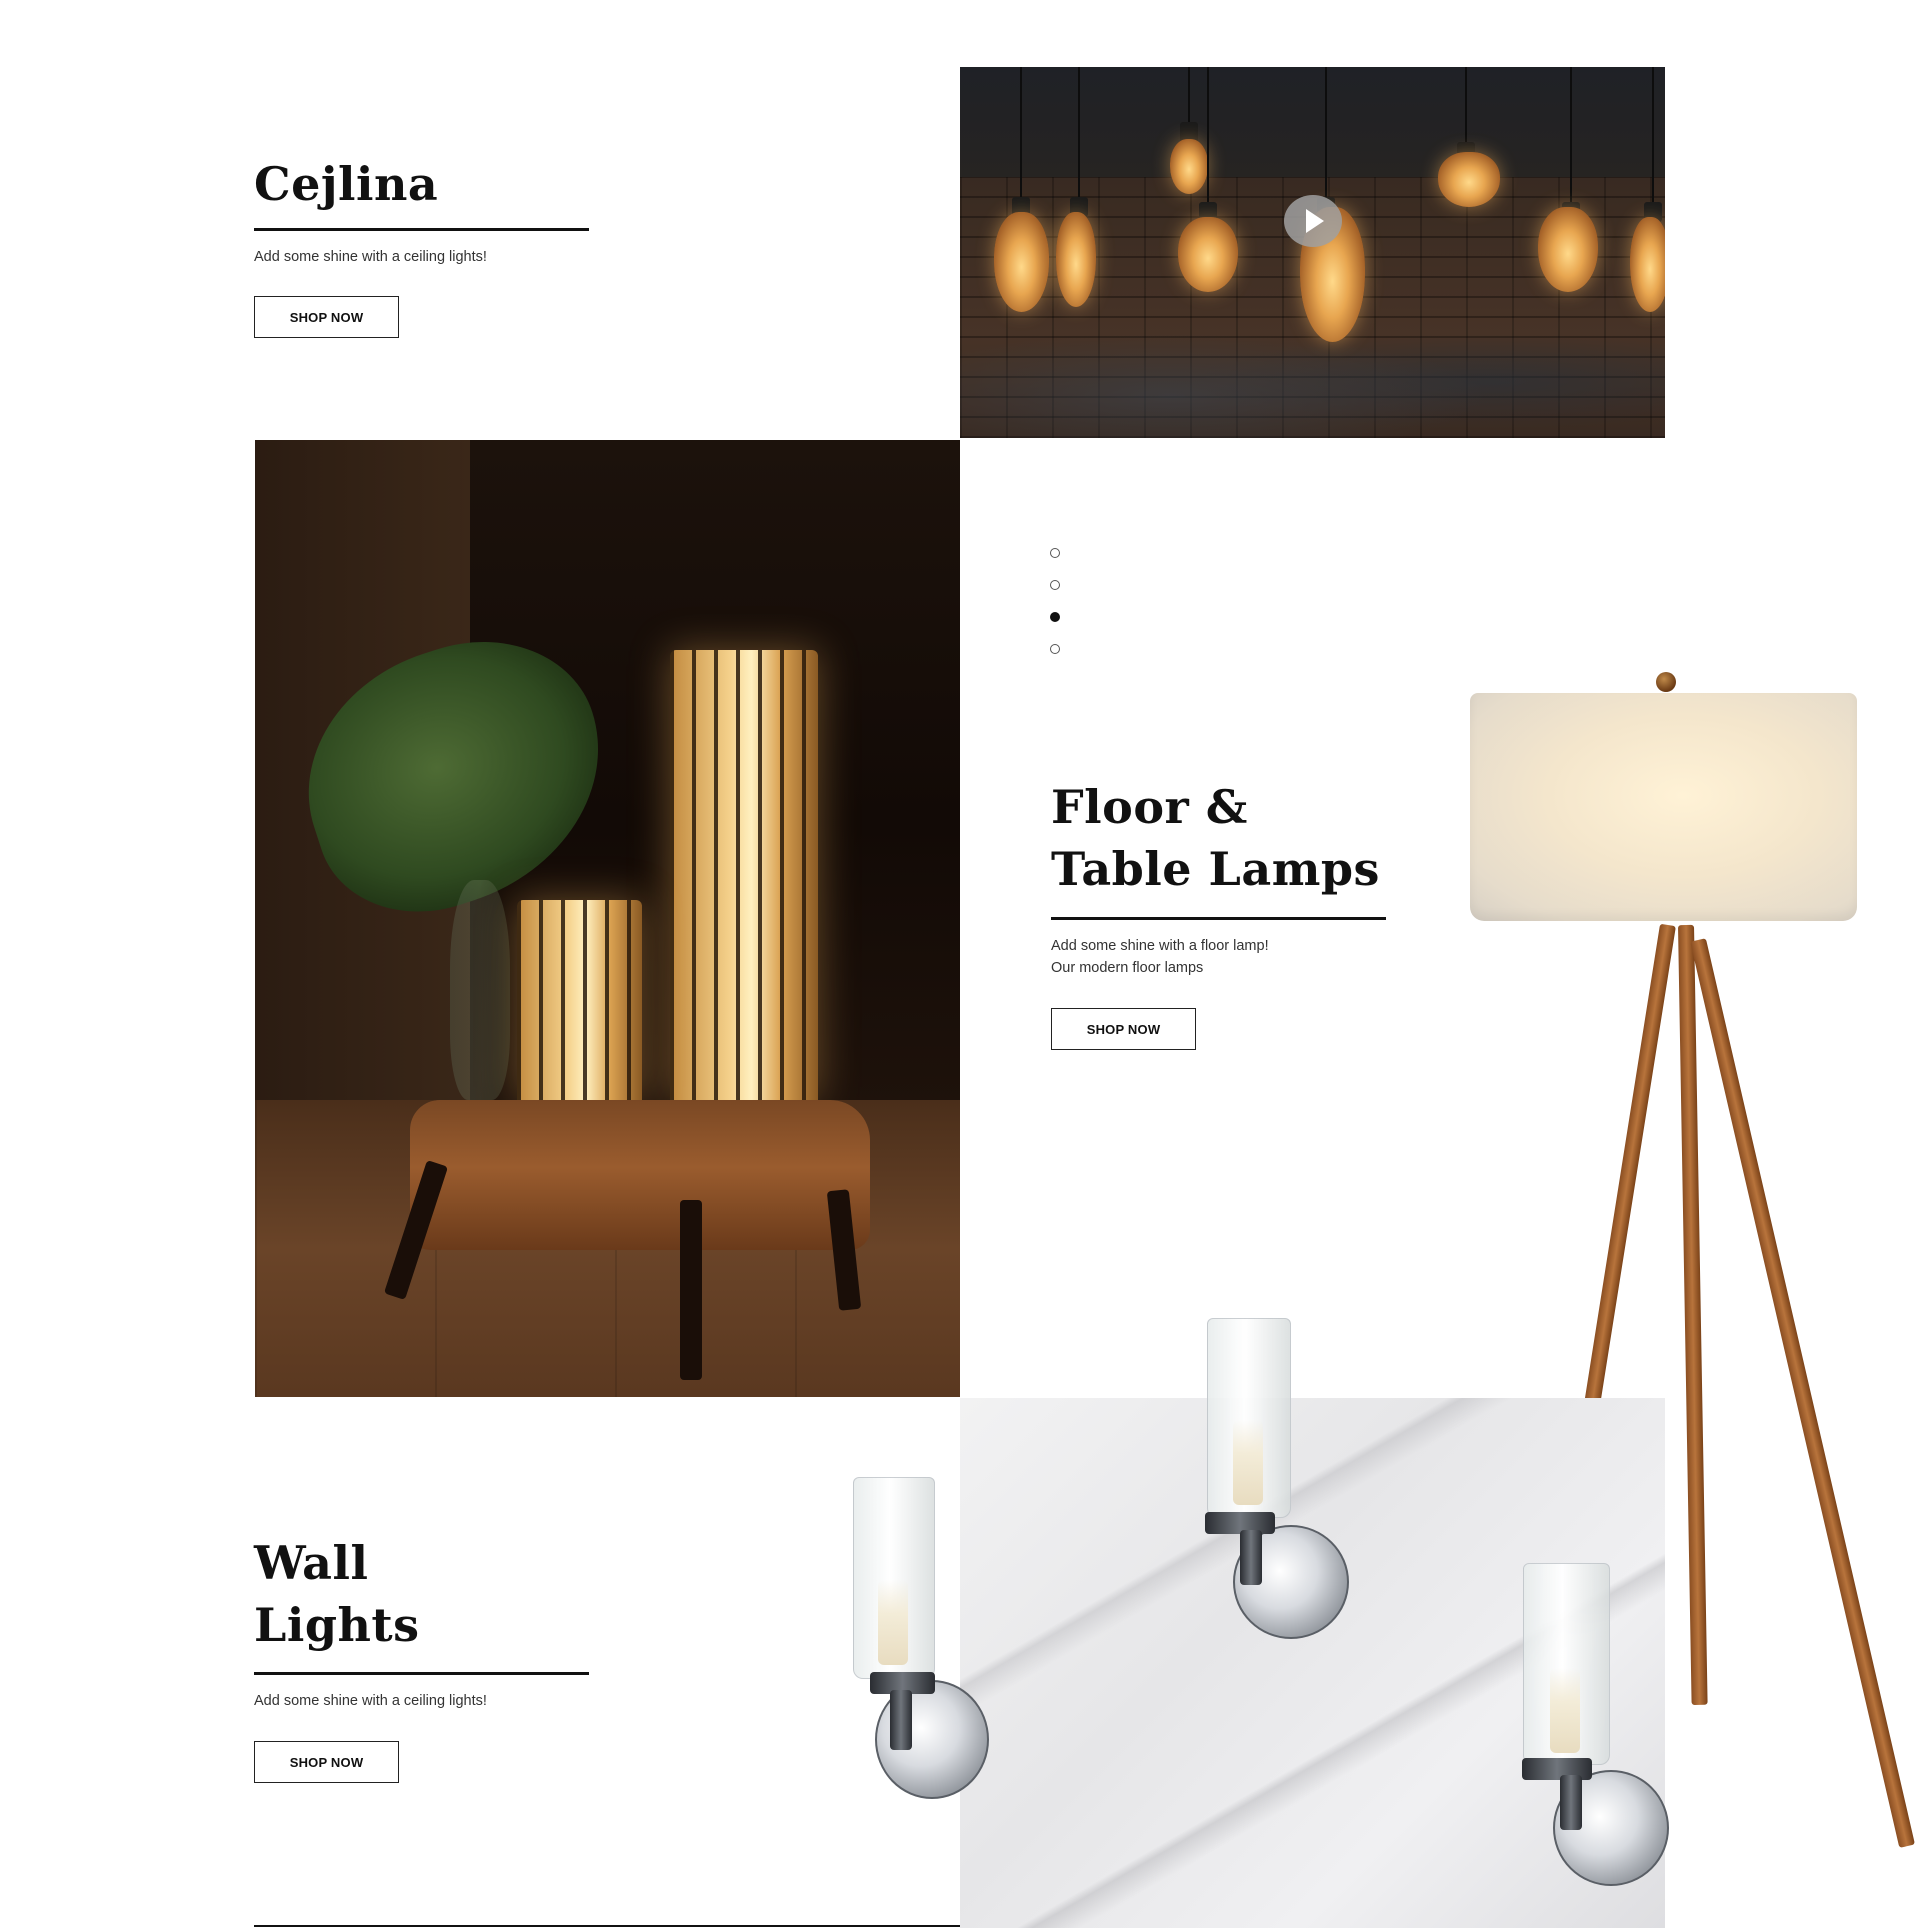  I want to click on short-mercury-lantern, so click(579, 1000).